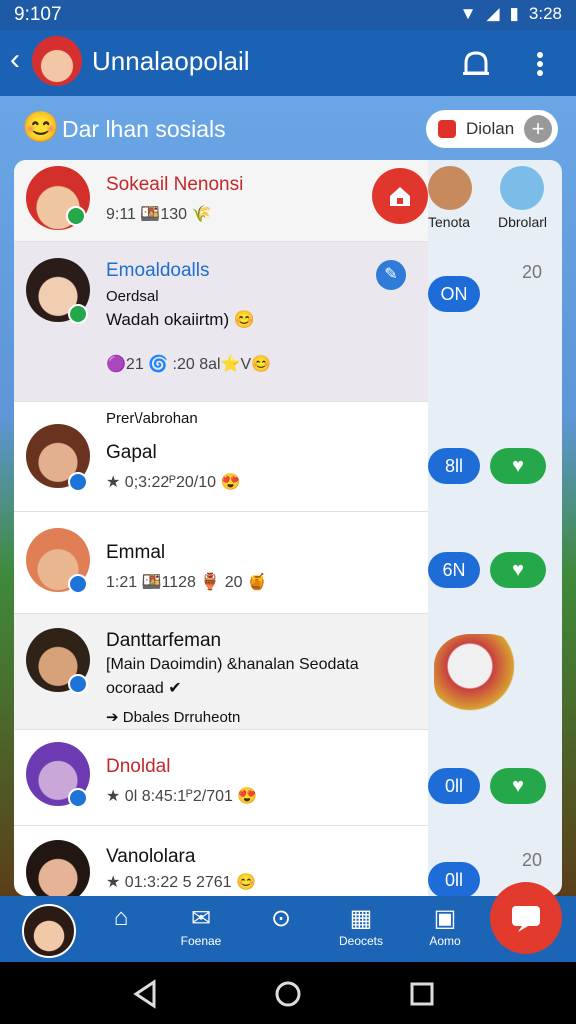 This screenshot has width=576, height=1024. What do you see at coordinates (58, 868) in the screenshot?
I see `avatar` at bounding box center [58, 868].